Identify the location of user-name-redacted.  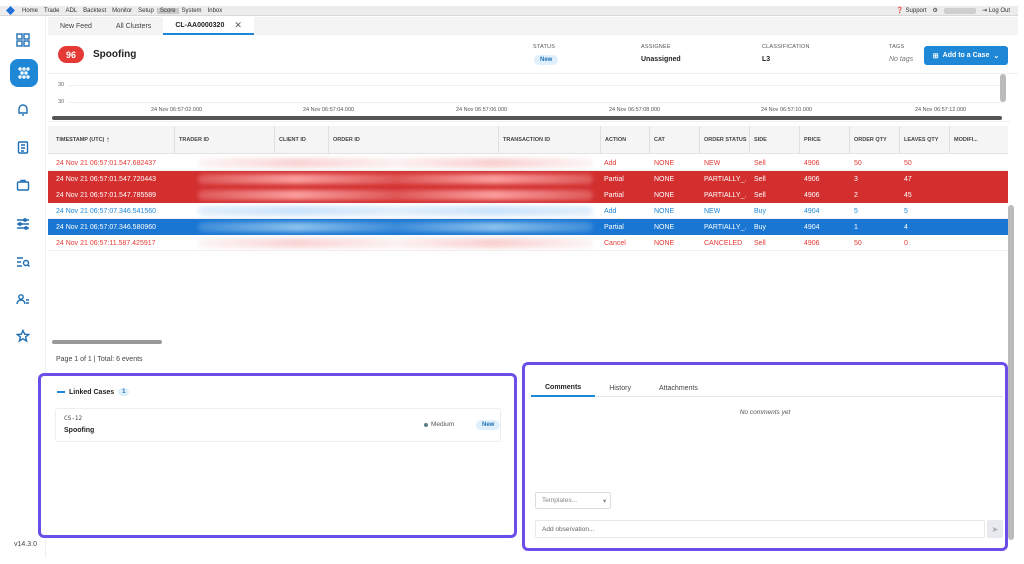
(959, 10).